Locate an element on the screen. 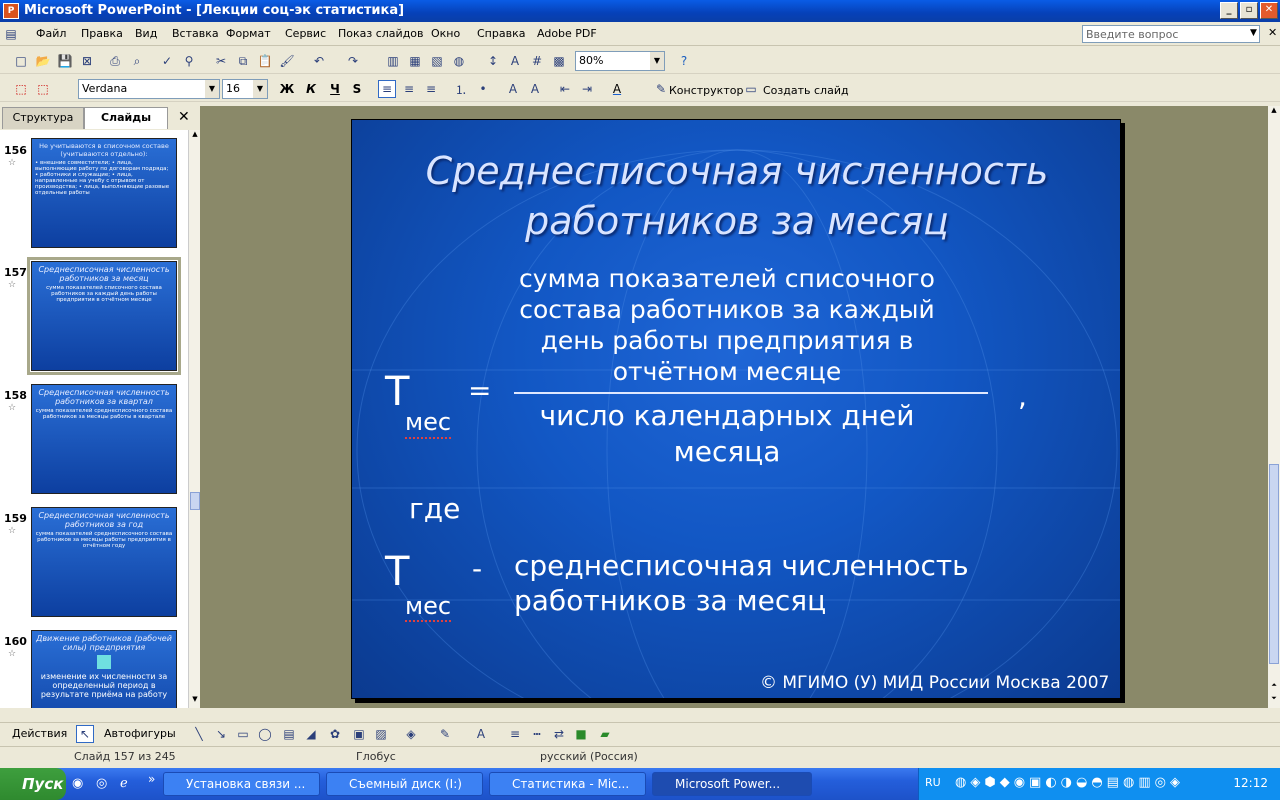 The height and width of the screenshot is (800, 1280). print-icon: ⎙ is located at coordinates (115, 61).